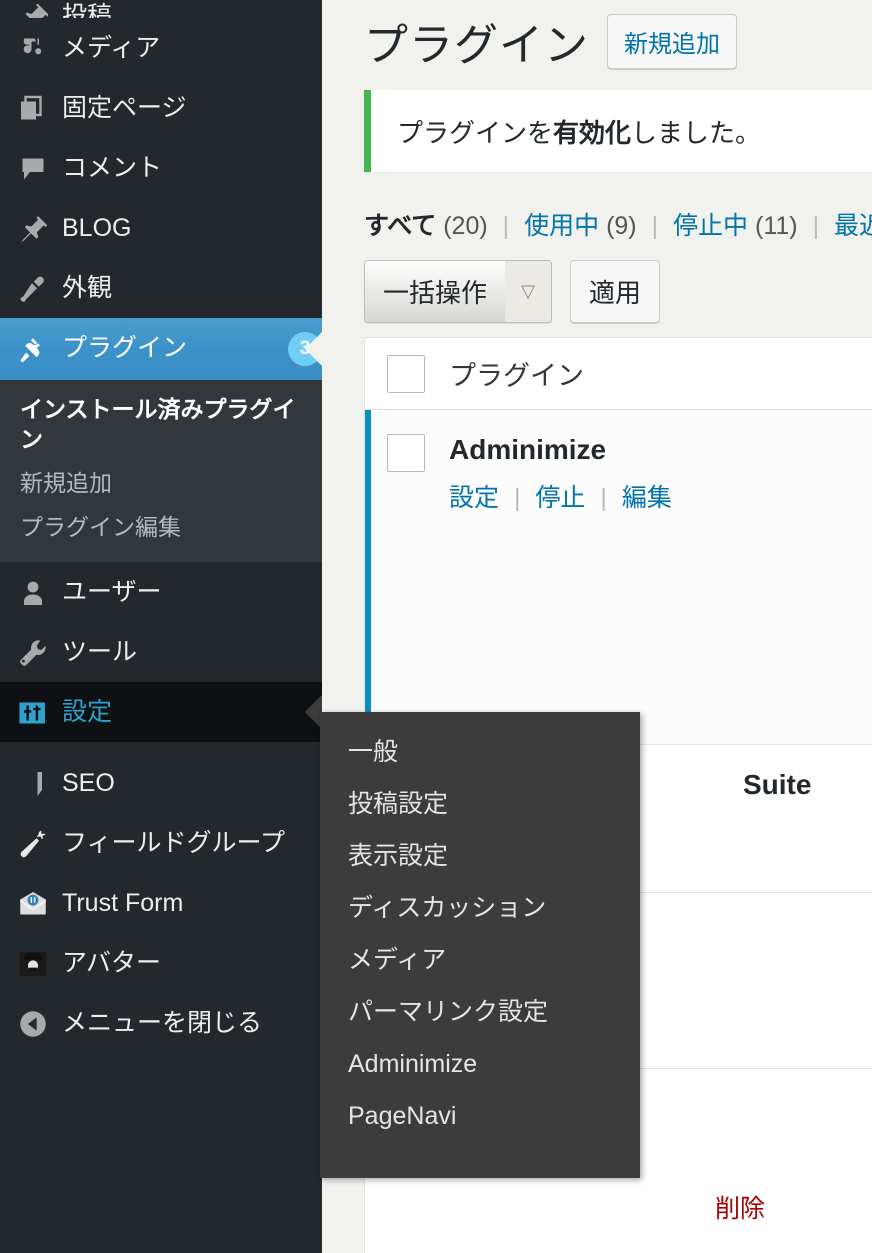 This screenshot has width=872, height=1253. I want to click on row-action-settings: 設定, so click(474, 498).